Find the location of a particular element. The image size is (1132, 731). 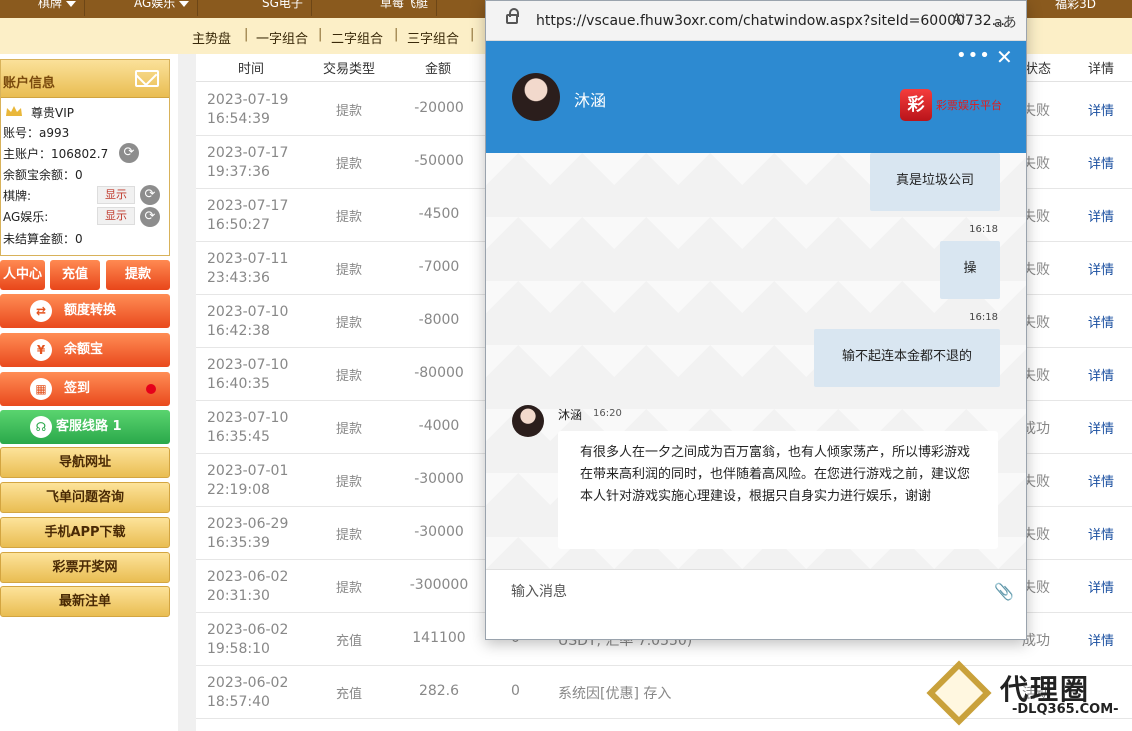

cell-amount: -20000 is located at coordinates (439, 108).